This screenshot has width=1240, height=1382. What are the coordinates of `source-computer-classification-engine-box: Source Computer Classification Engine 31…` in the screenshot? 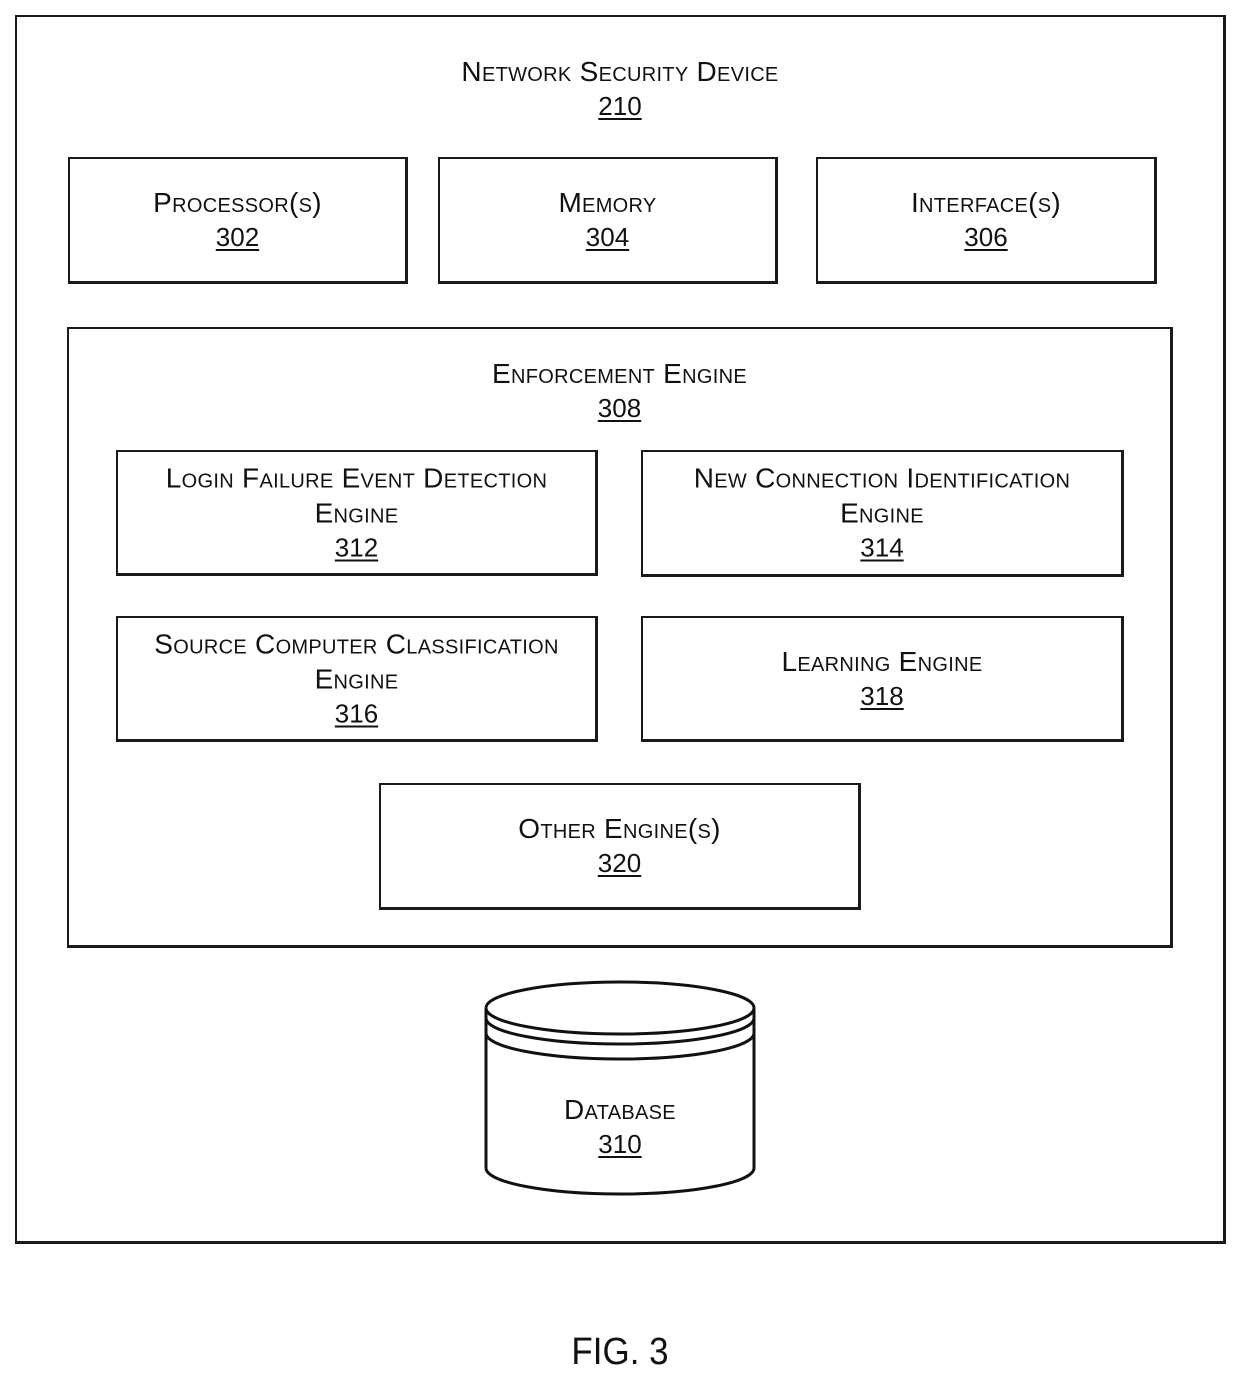 It's located at (357, 679).